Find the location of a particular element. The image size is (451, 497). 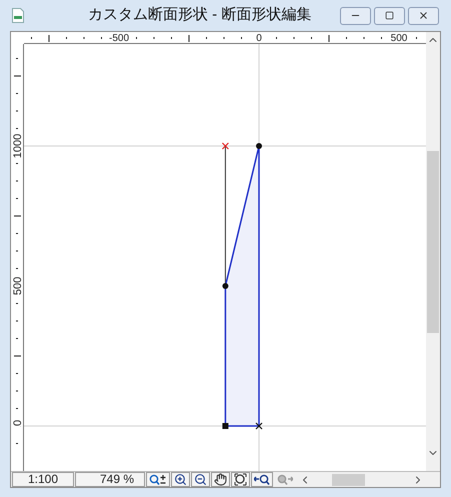

zoom-fit-button is located at coordinates (240, 479).